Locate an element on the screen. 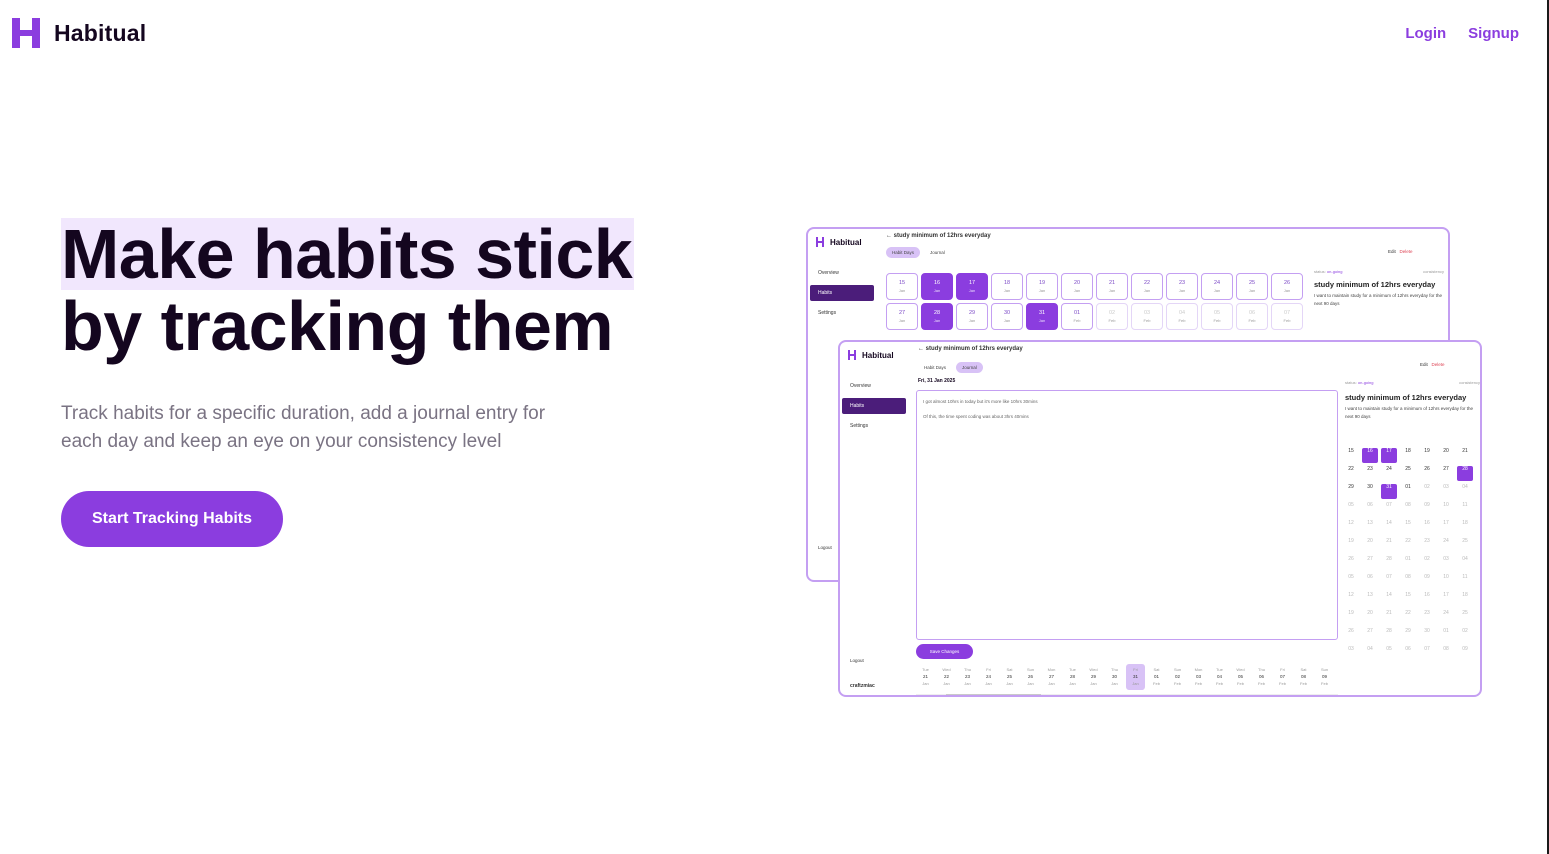  preview-day-cell: 29 Jan is located at coordinates (972, 316).